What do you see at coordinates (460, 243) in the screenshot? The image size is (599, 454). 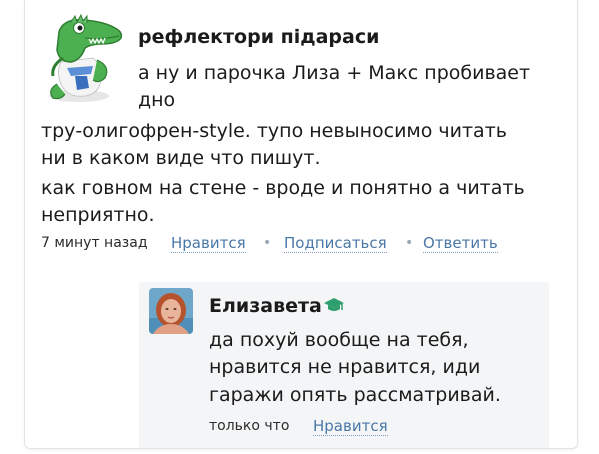 I see `reply-button: Ответить` at bounding box center [460, 243].